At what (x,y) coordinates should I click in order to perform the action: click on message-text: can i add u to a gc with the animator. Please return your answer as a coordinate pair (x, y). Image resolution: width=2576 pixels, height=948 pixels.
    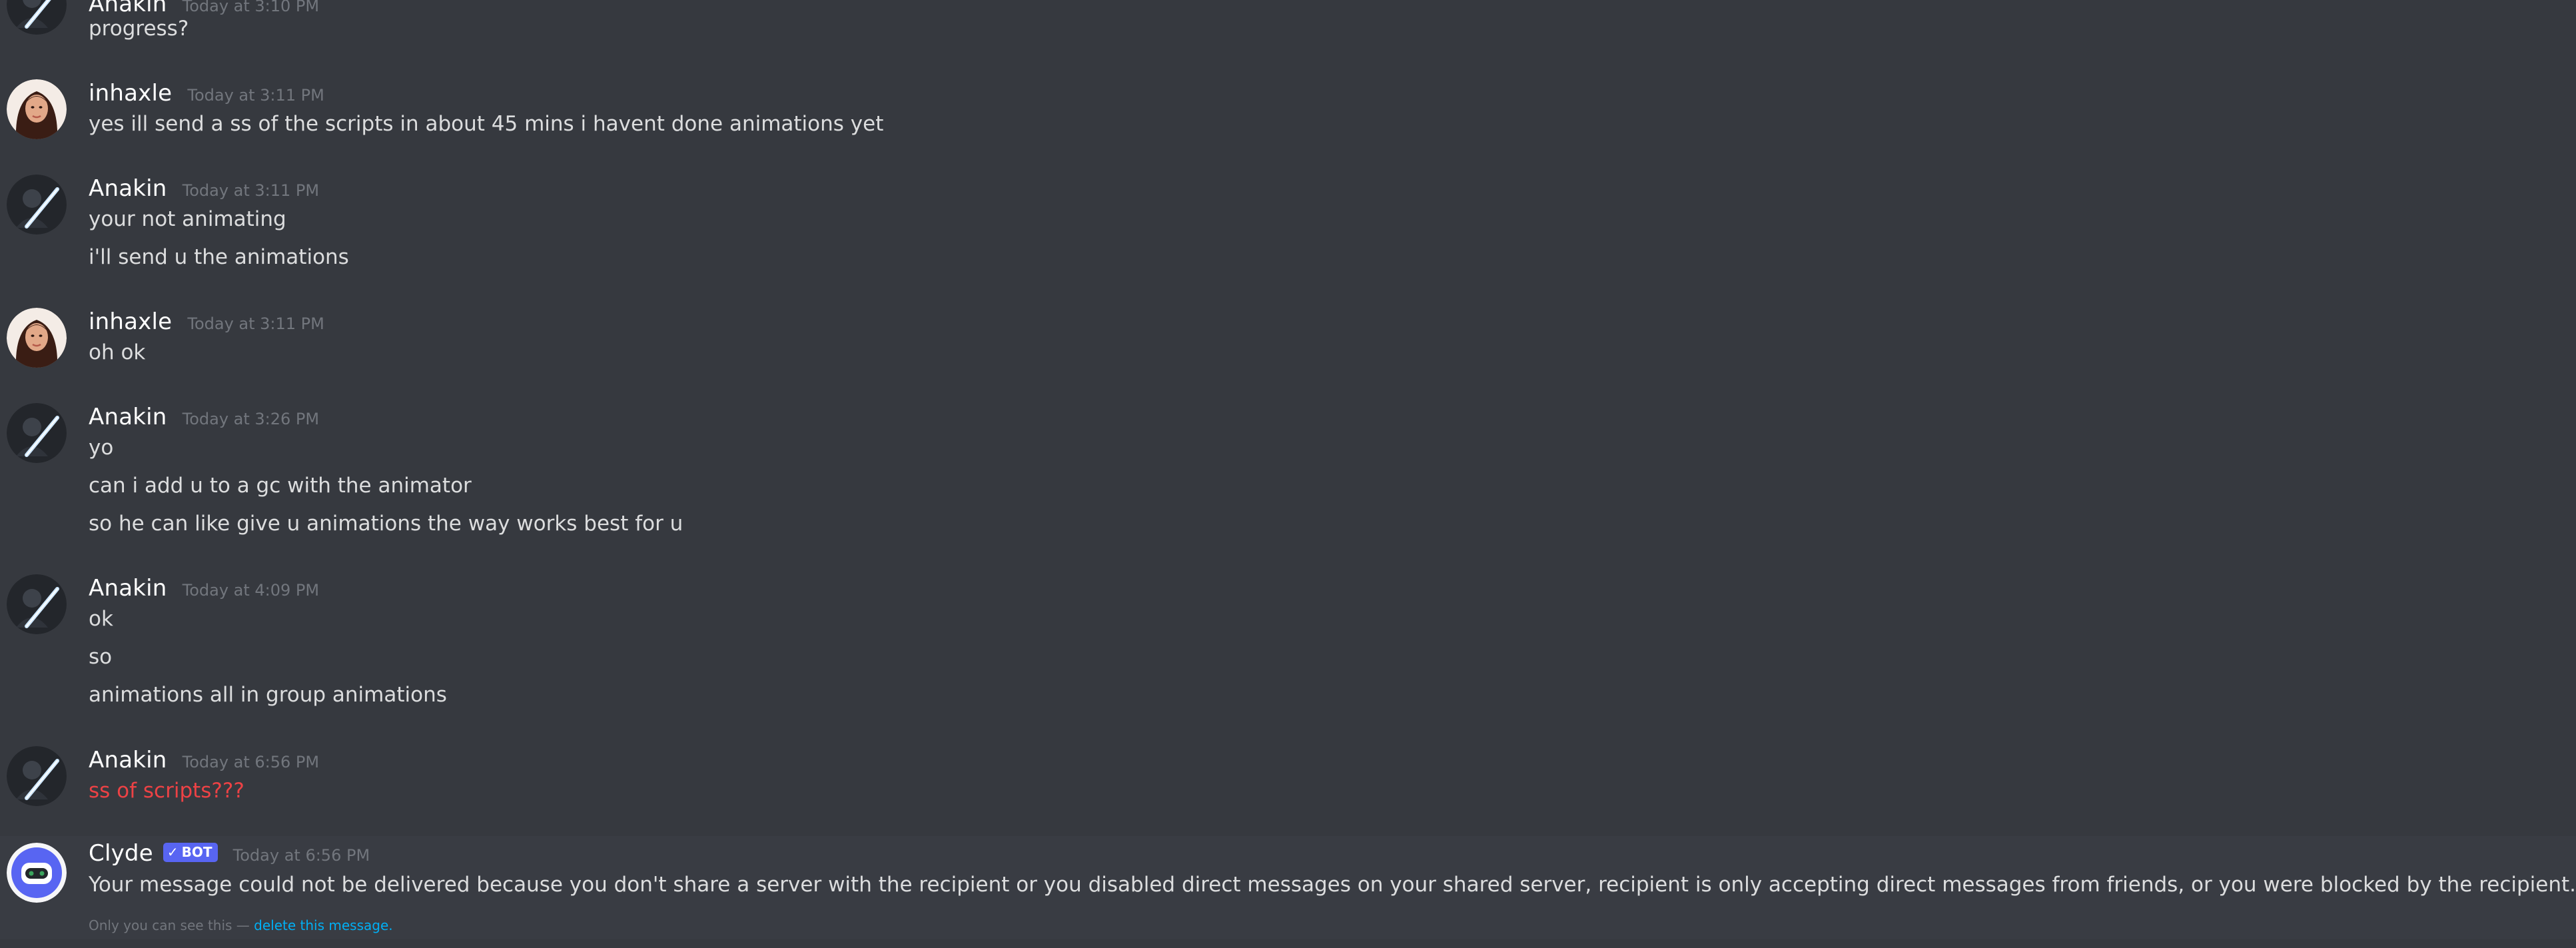
    Looking at the image, I should click on (280, 486).